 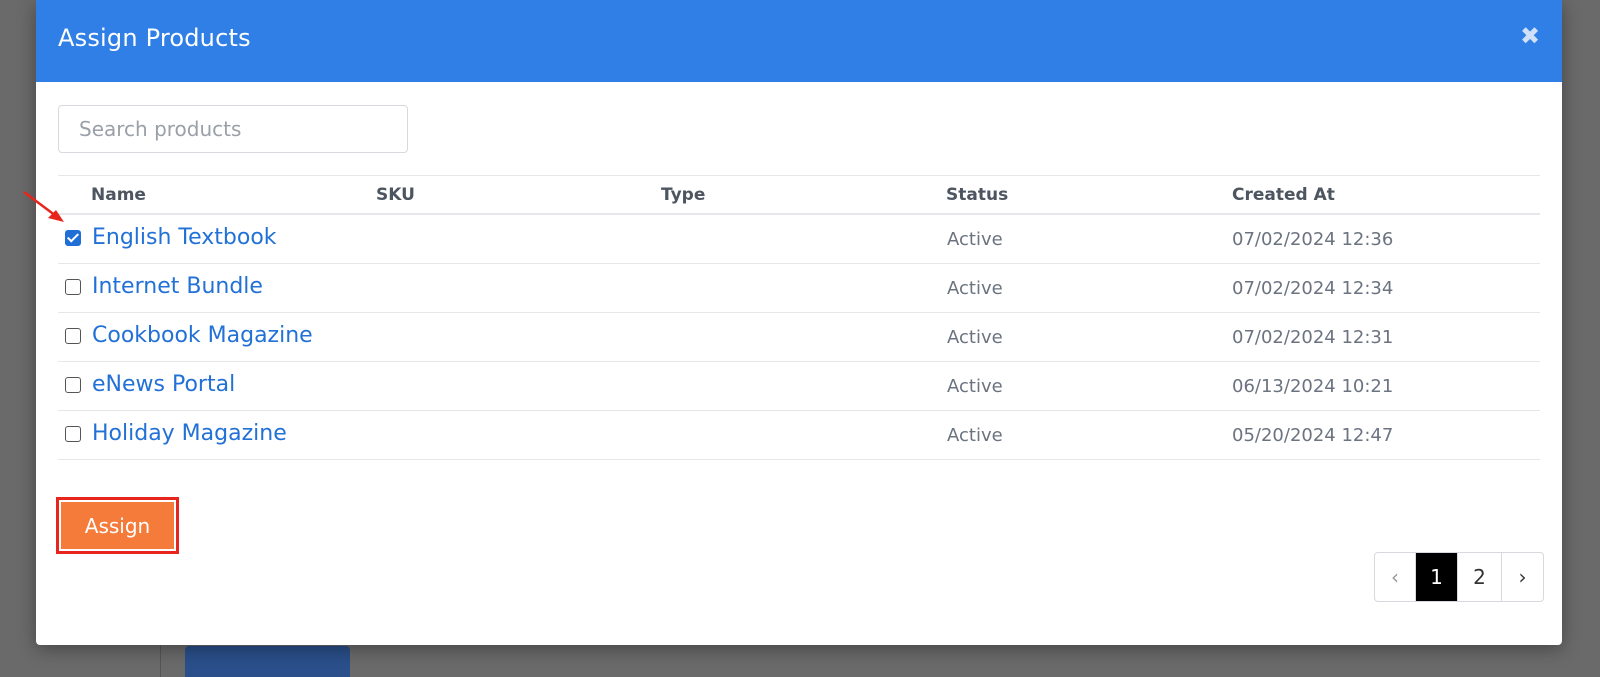 I want to click on pagination-page-1: 1, so click(x=1436, y=577).